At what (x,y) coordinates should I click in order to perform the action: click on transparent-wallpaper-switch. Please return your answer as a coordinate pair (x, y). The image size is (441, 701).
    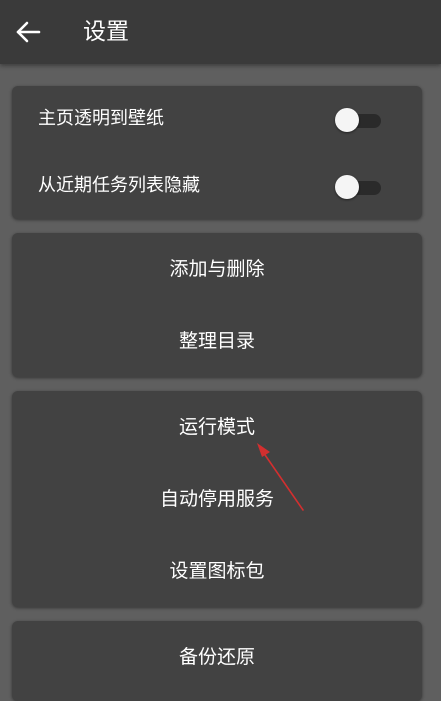
    Looking at the image, I should click on (359, 120).